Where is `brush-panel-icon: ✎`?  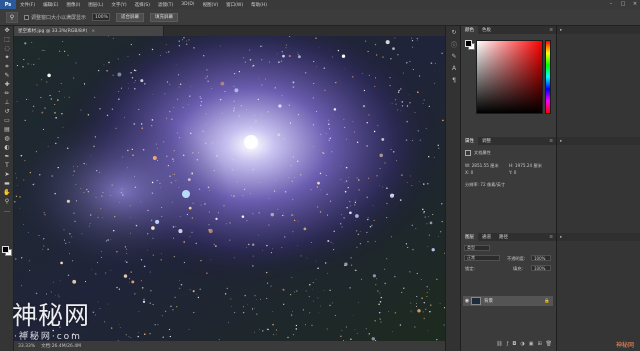 brush-panel-icon: ✎ is located at coordinates (454, 56).